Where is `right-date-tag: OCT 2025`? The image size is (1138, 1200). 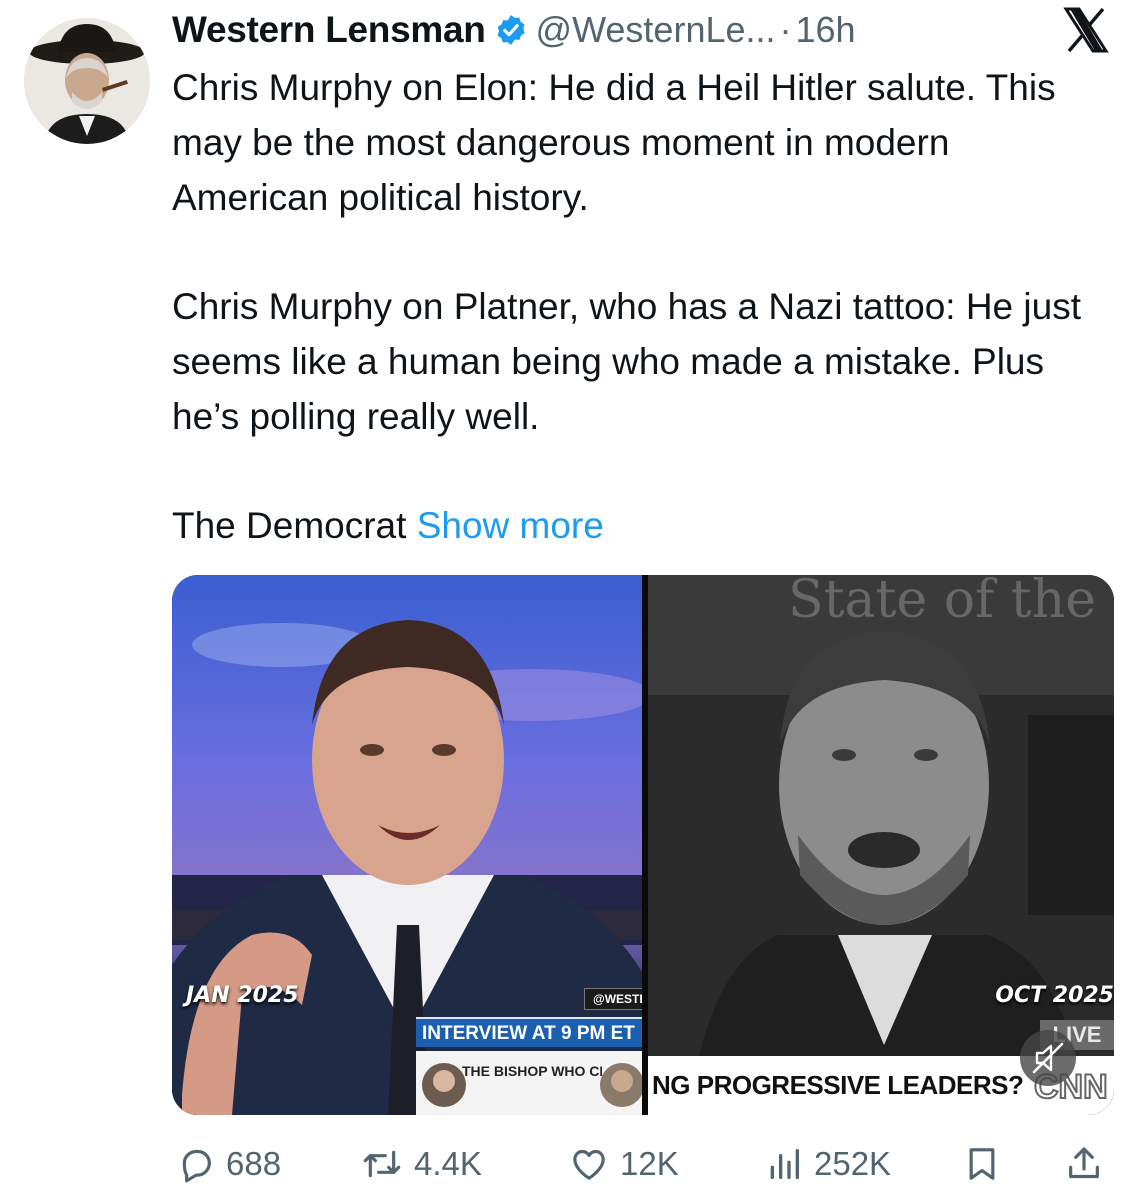 right-date-tag: OCT 2025 is located at coordinates (1054, 995).